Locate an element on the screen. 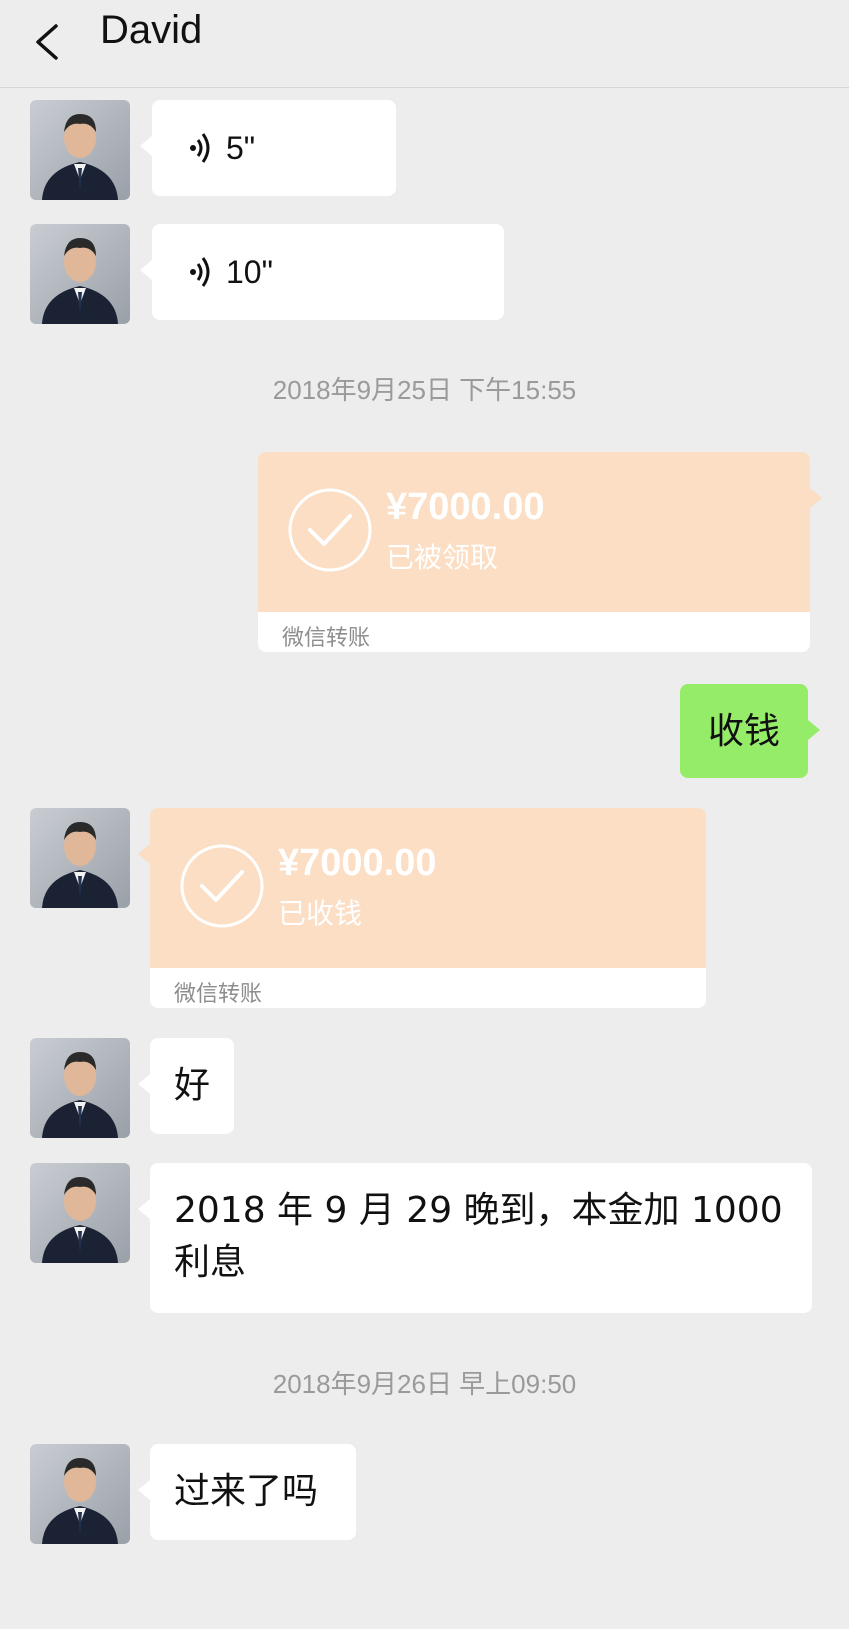 The width and height of the screenshot is (849, 1629). text-message: 收钱 is located at coordinates (750, 731).